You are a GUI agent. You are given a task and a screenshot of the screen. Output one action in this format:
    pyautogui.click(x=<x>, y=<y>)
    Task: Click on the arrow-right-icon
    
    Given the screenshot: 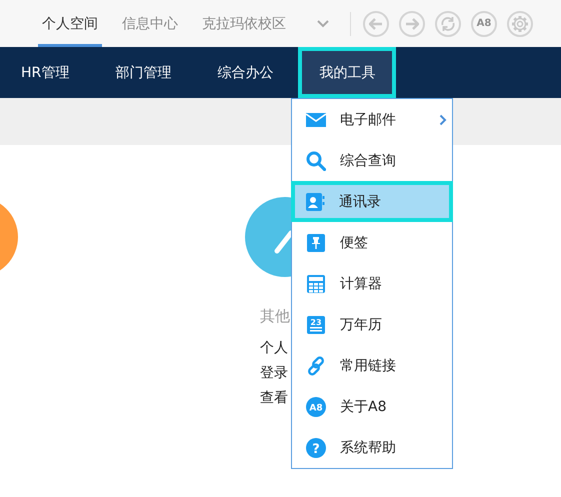 What is the action you would take?
    pyautogui.click(x=412, y=24)
    